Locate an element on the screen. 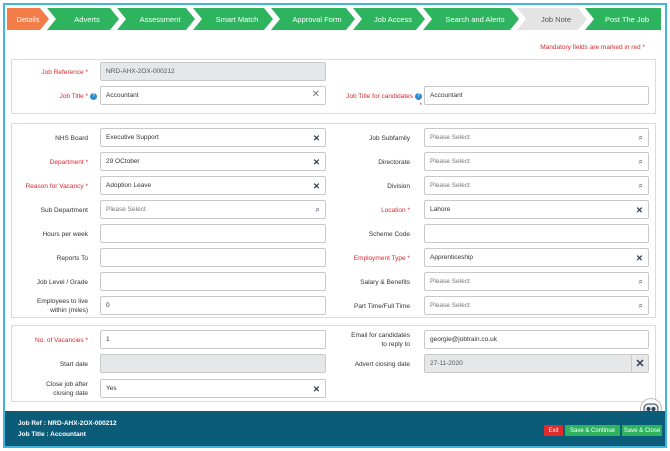 This screenshot has width=670, height=451. job-title-candidates-input: Accountant is located at coordinates (536, 95).